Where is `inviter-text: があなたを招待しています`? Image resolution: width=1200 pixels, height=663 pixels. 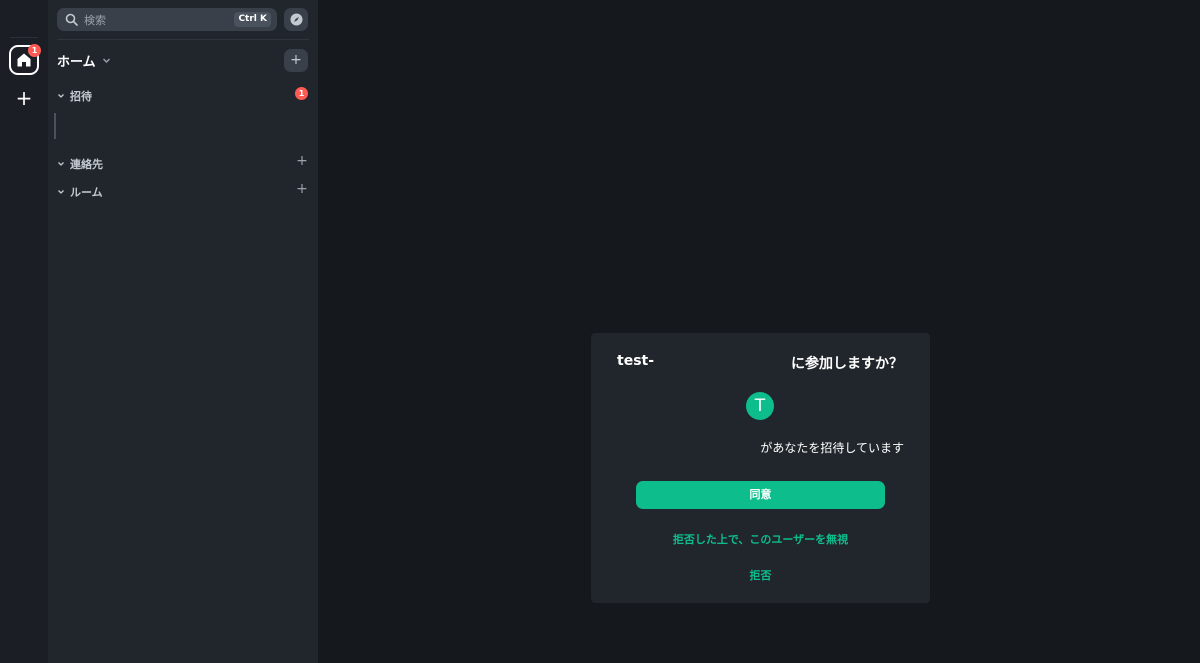
inviter-text: があなたを招待しています is located at coordinates (832, 448).